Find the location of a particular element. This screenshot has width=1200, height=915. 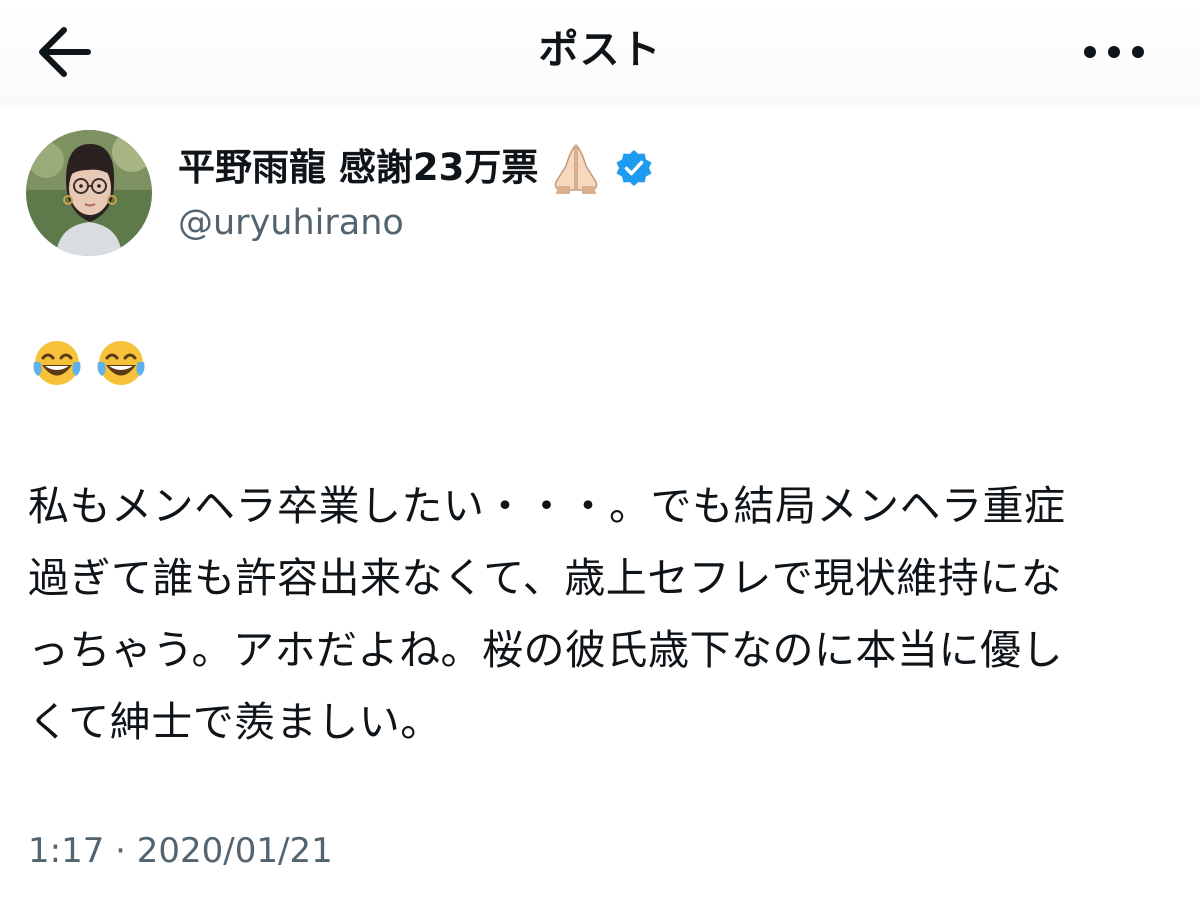

more-horizontal-icon is located at coordinates (1114, 52).